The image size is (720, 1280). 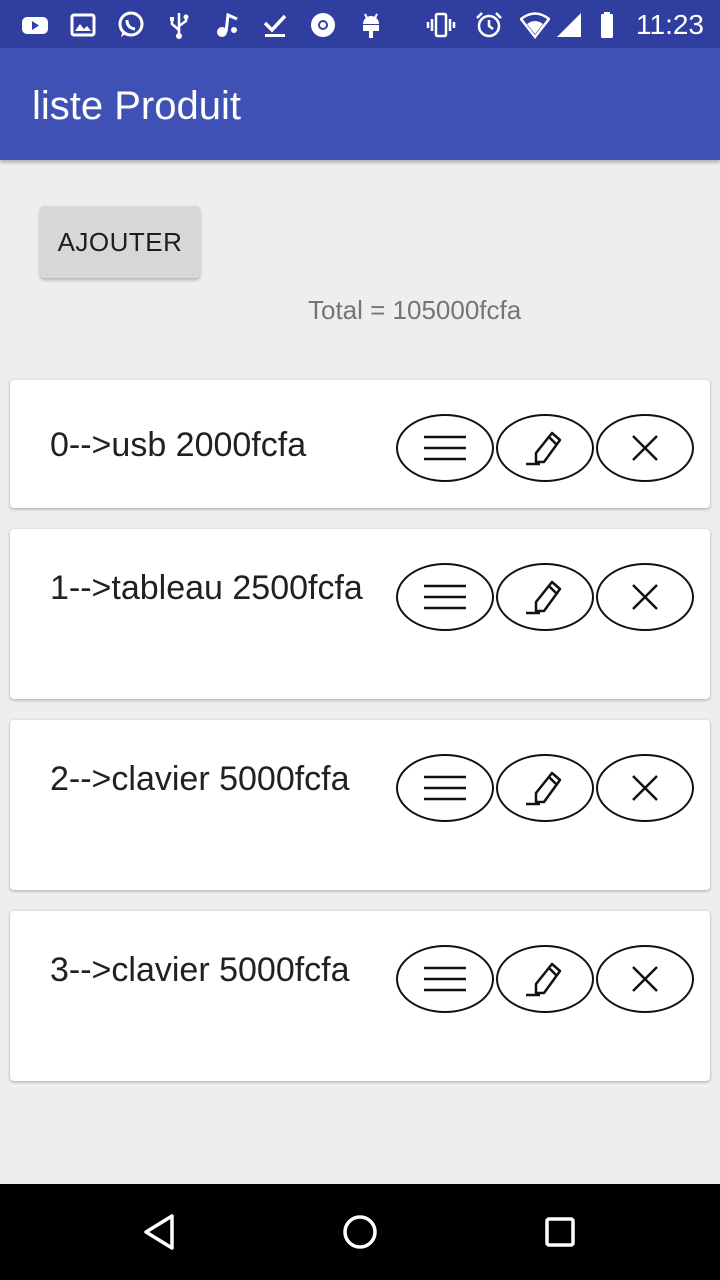 What do you see at coordinates (360, 444) in the screenshot?
I see `product-card: 0-->usb 2000fcfa` at bounding box center [360, 444].